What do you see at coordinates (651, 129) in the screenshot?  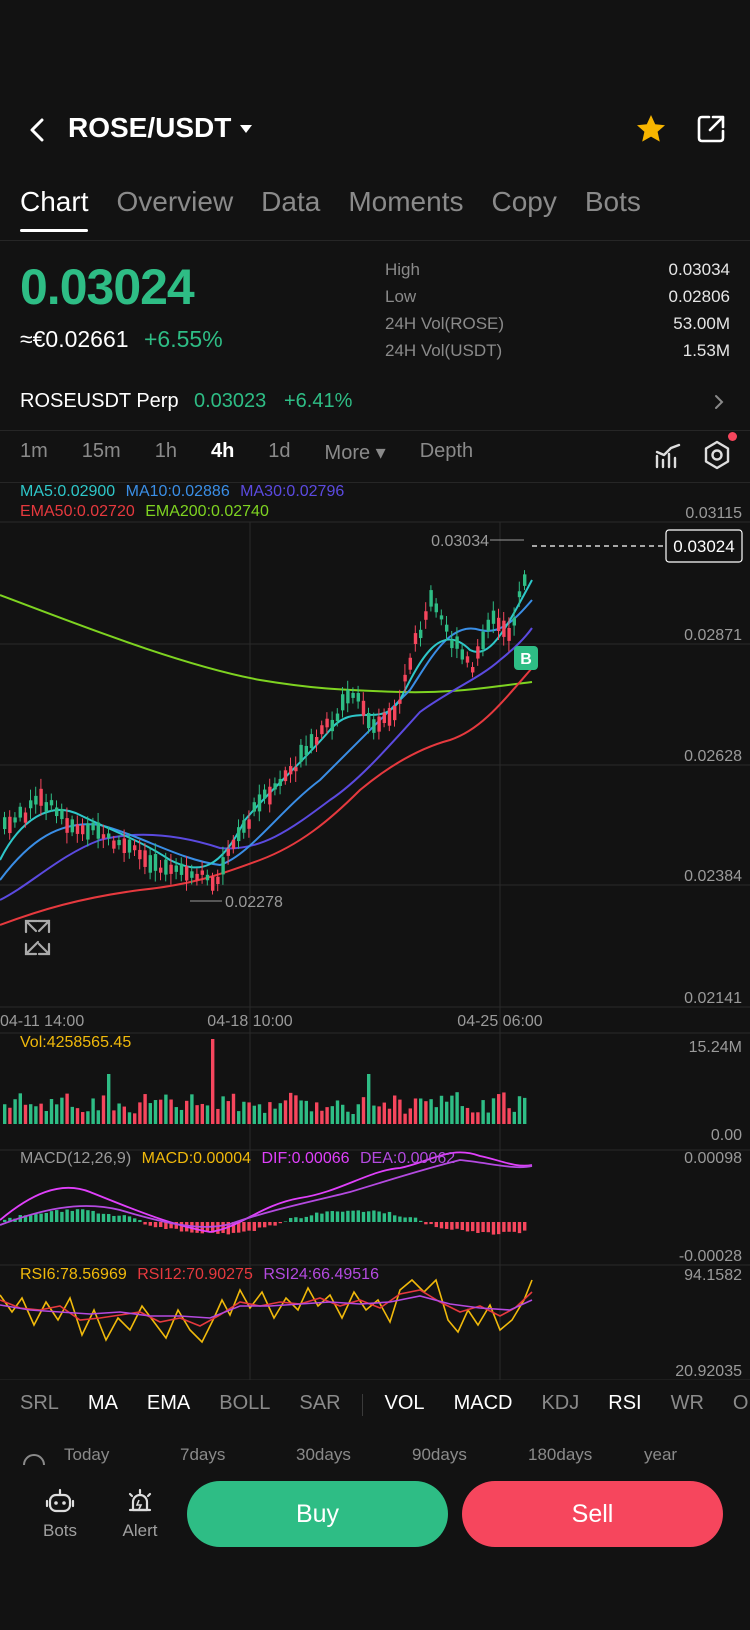 I see `favorite-star-icon` at bounding box center [651, 129].